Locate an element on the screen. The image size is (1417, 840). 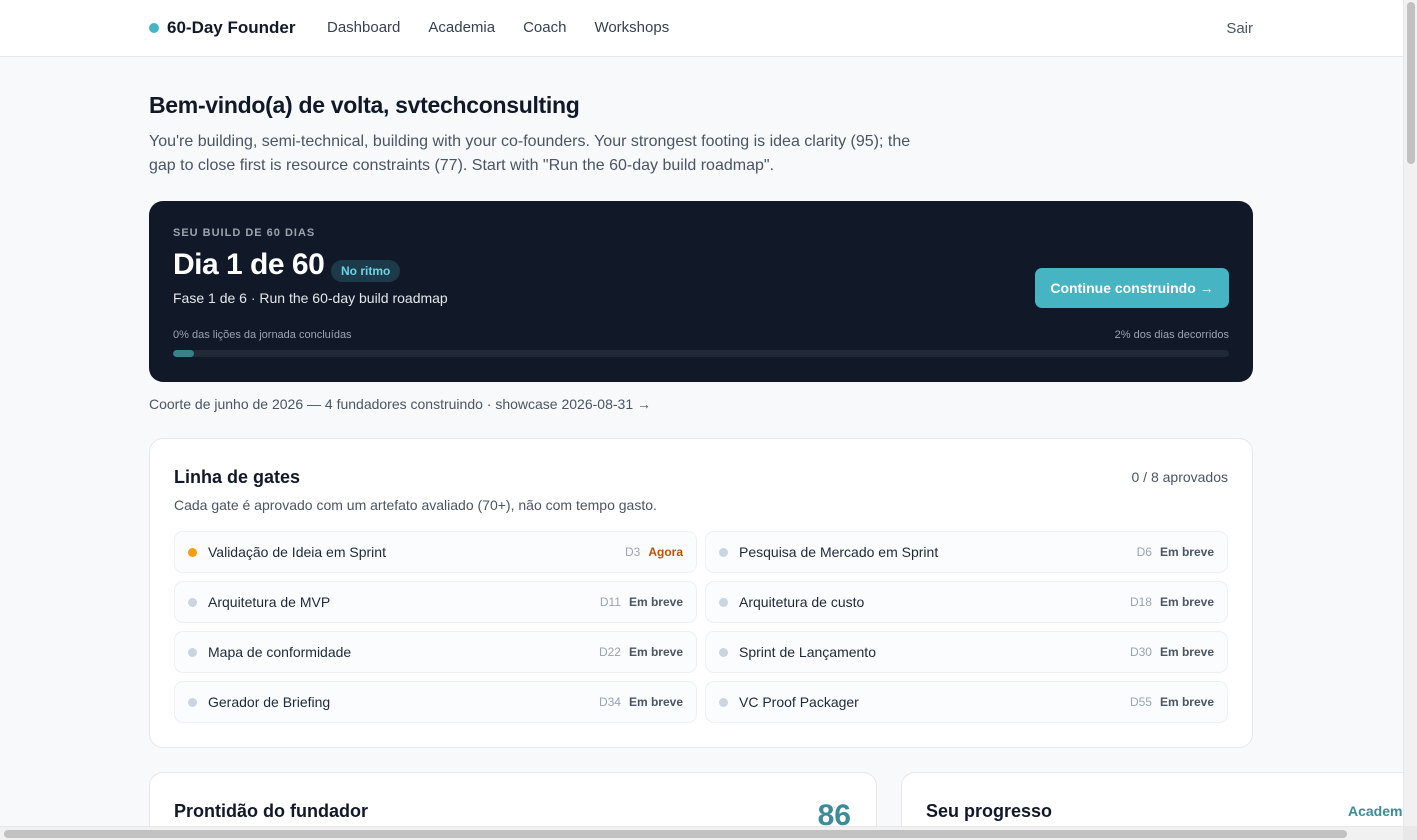
build-progress-bar is located at coordinates (701, 353).